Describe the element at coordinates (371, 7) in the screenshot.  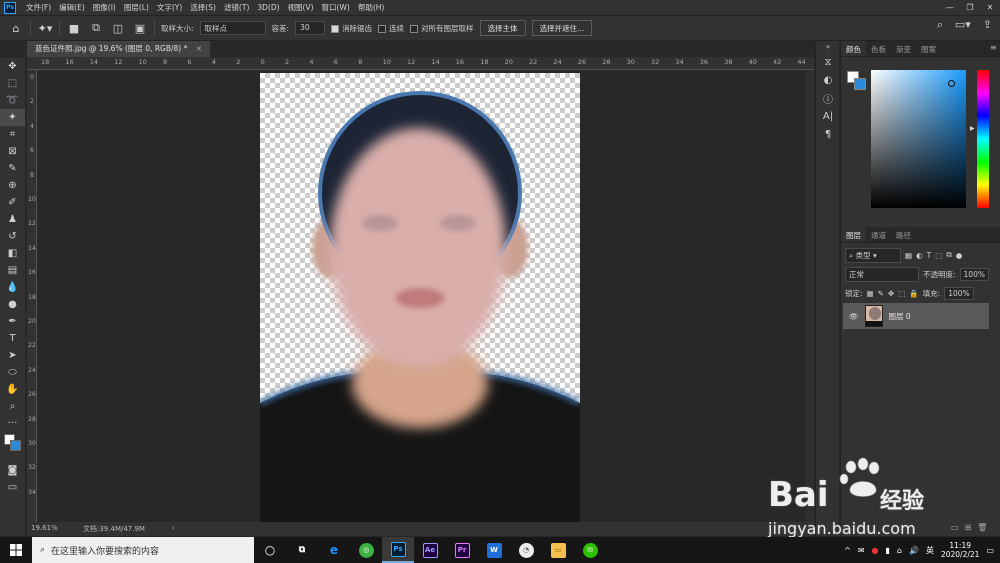
I see `menu-help: 帮助(H)` at that location.